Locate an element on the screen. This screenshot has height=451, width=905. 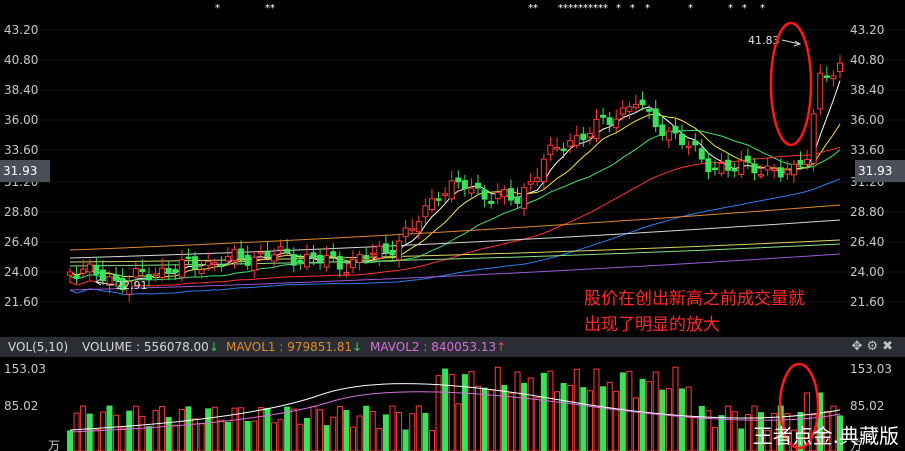
marker: ********** is located at coordinates (583, 8).